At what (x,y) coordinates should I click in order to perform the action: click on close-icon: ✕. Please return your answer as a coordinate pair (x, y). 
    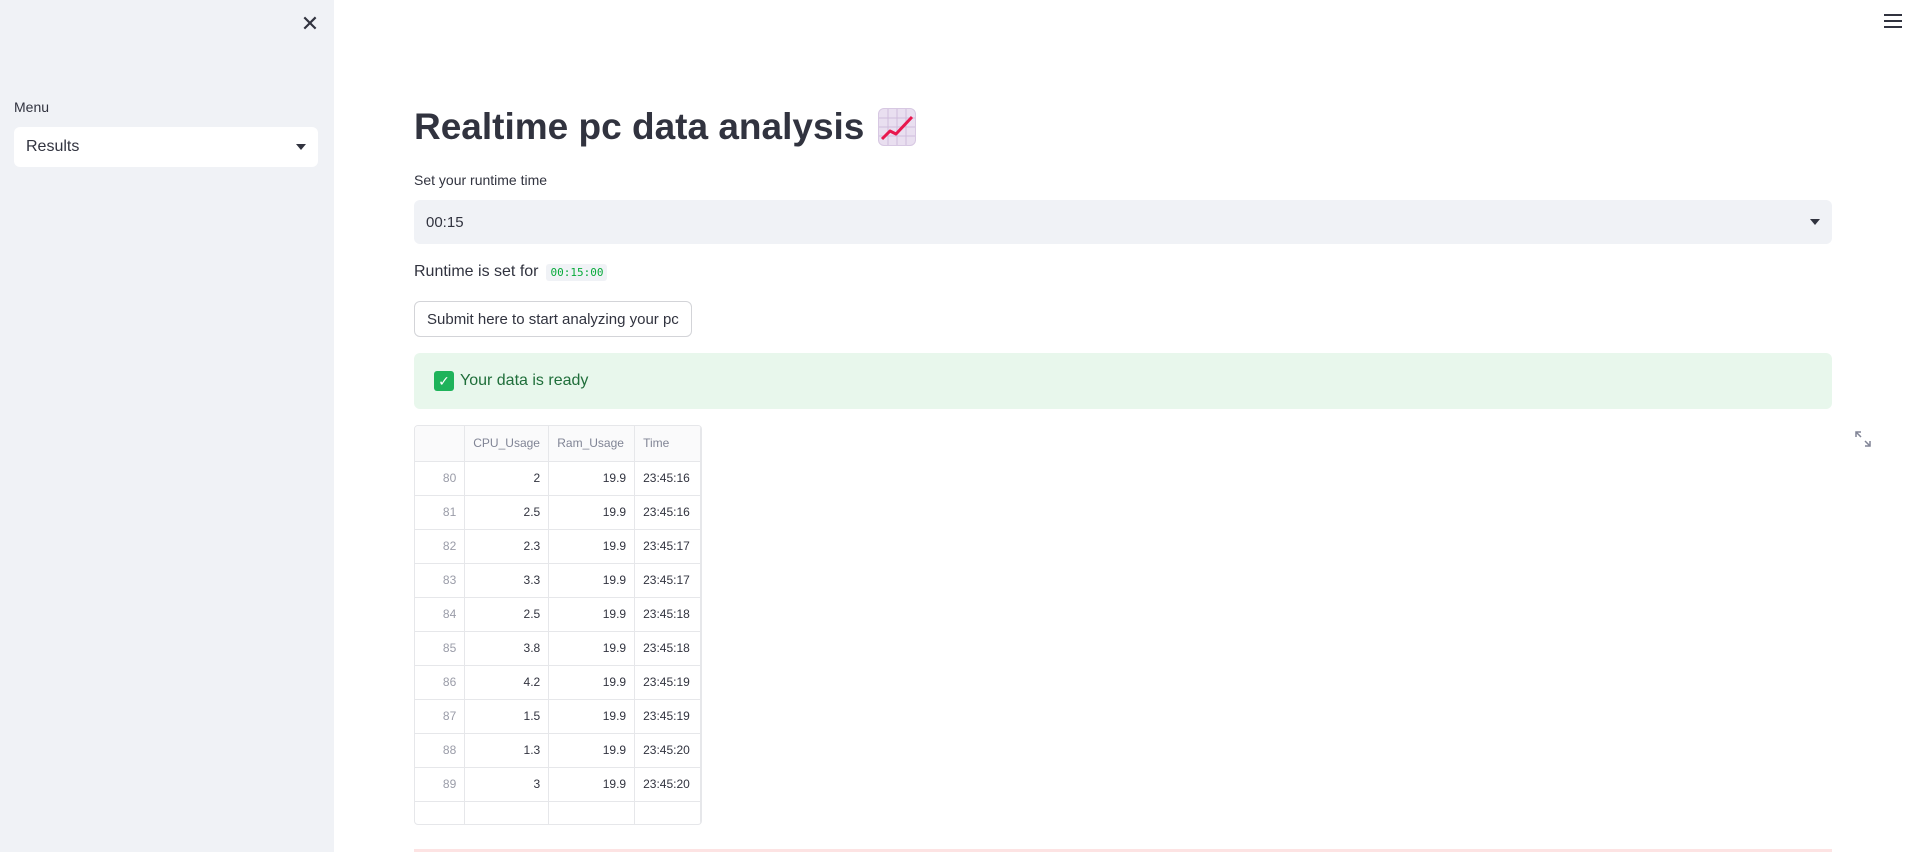
    Looking at the image, I should click on (310, 23).